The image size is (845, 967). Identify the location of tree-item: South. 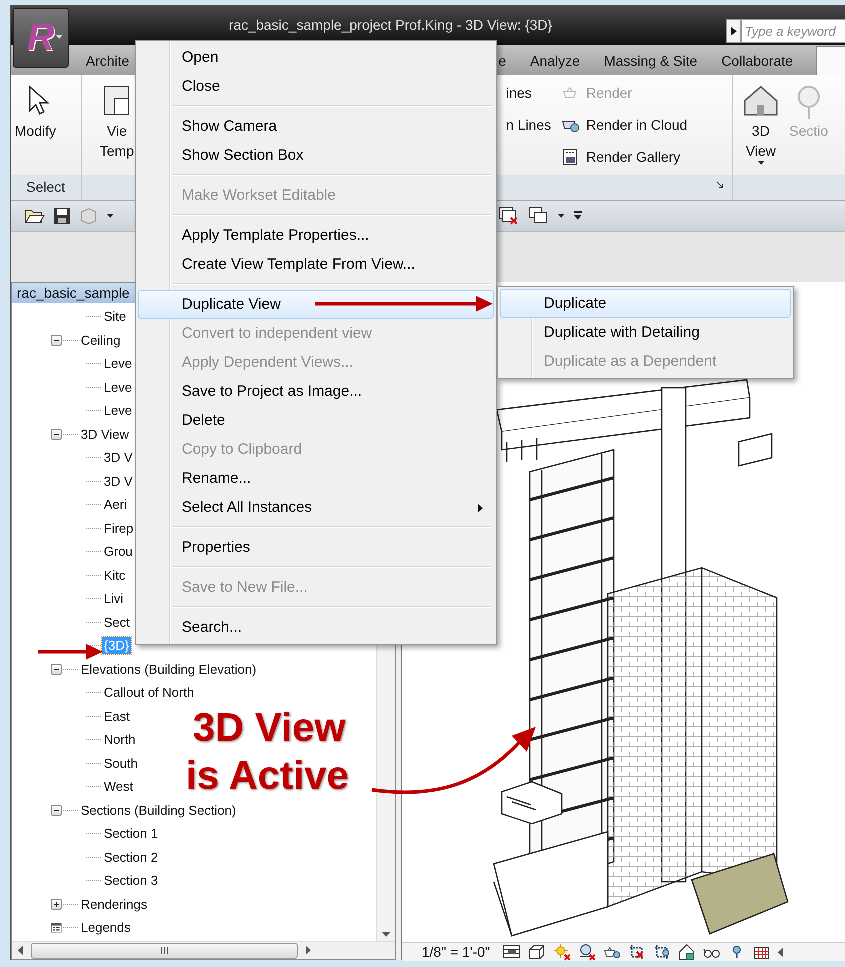
(121, 763).